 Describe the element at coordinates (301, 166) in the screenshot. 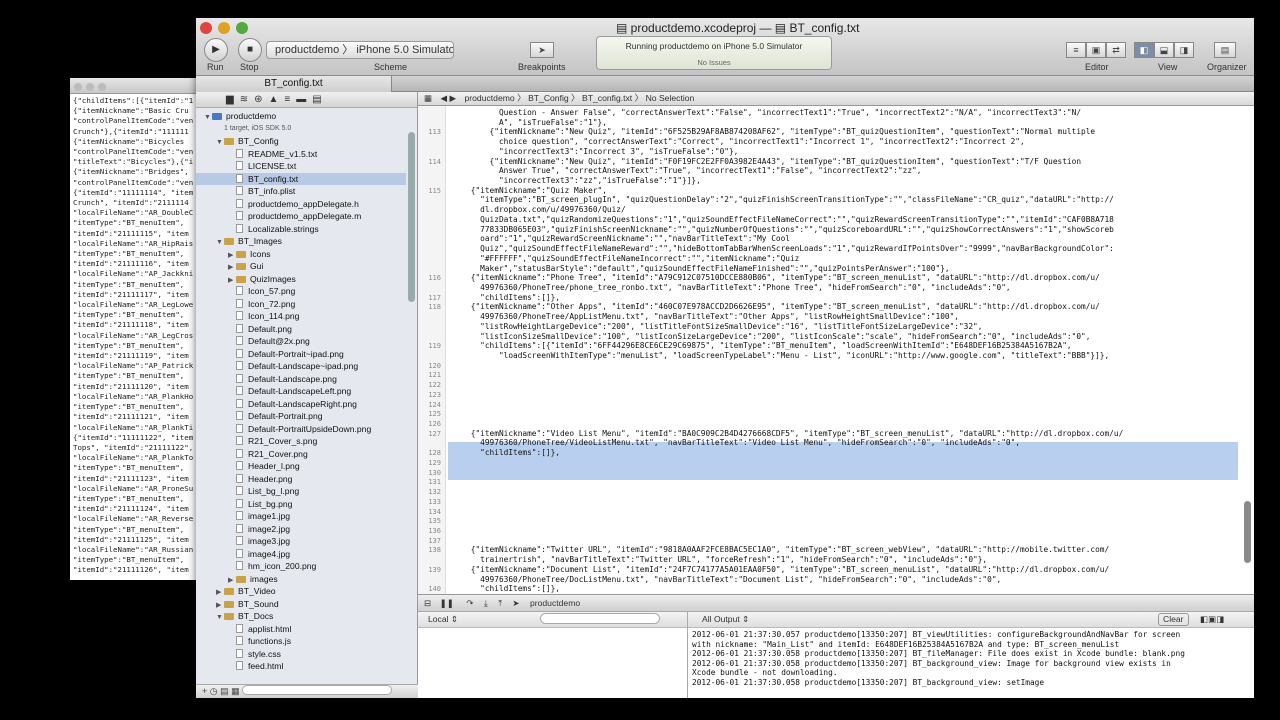

I see `navigator-file: LICENSE.txt` at that location.